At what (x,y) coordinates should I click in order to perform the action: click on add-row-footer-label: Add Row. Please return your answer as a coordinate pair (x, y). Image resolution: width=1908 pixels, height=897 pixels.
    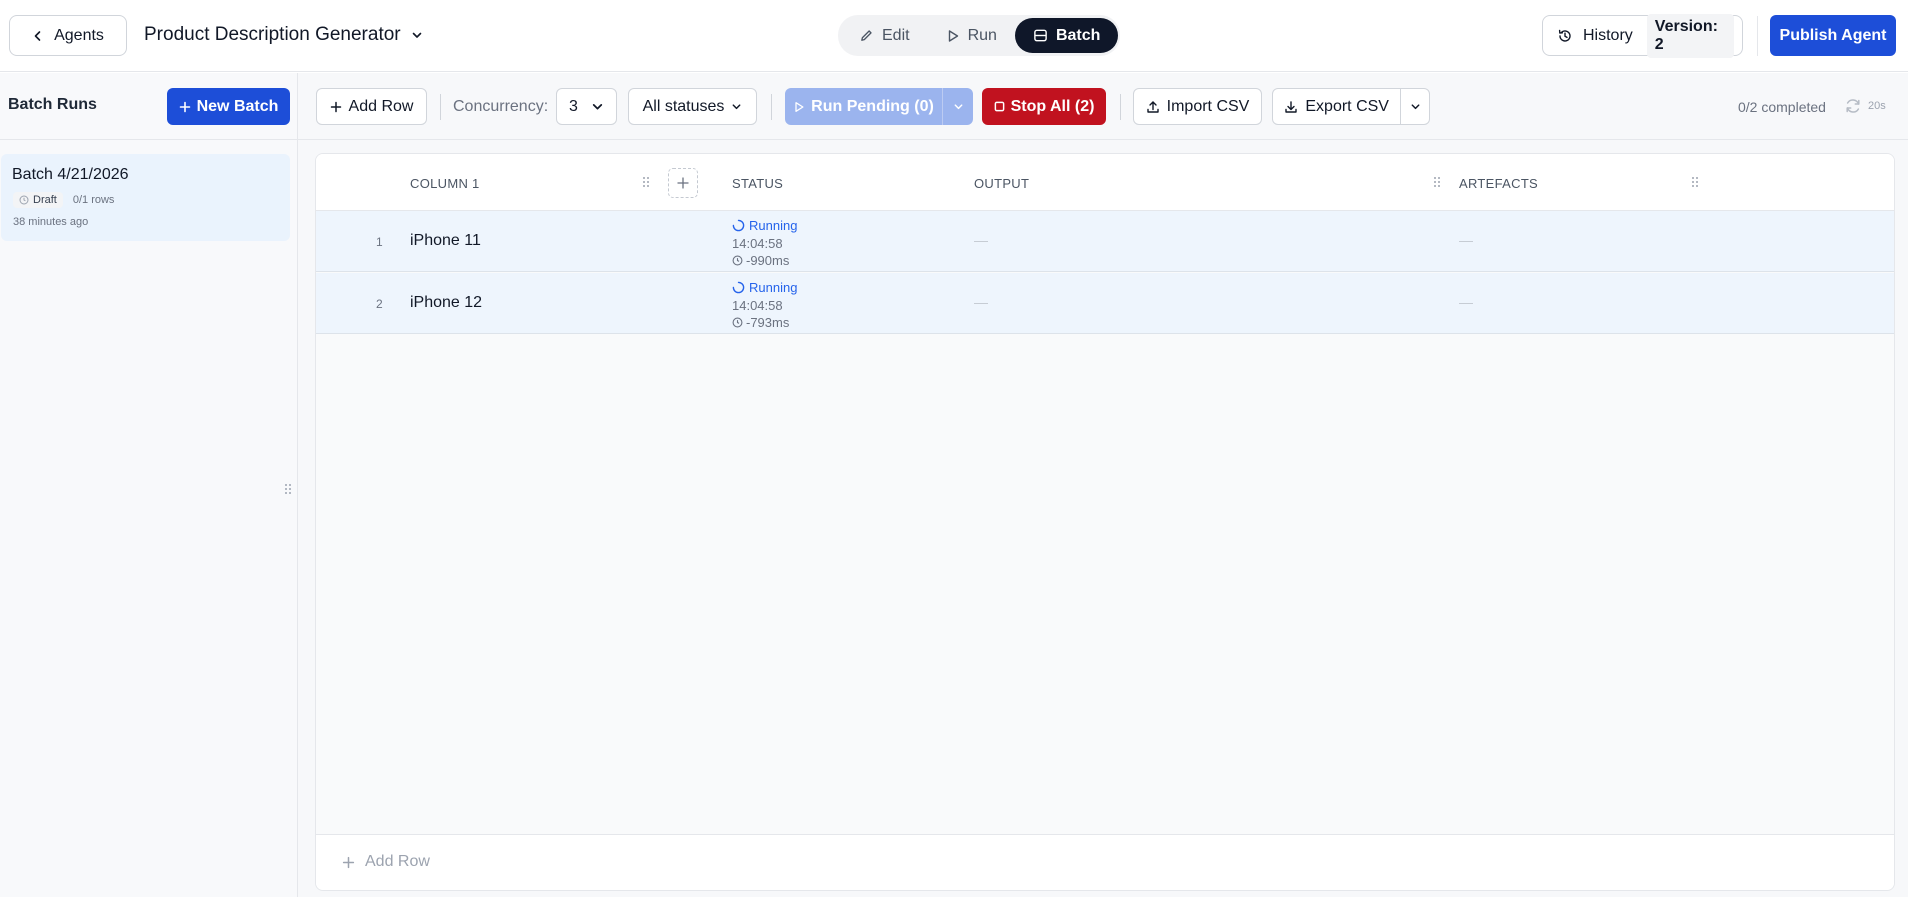
    Looking at the image, I should click on (397, 861).